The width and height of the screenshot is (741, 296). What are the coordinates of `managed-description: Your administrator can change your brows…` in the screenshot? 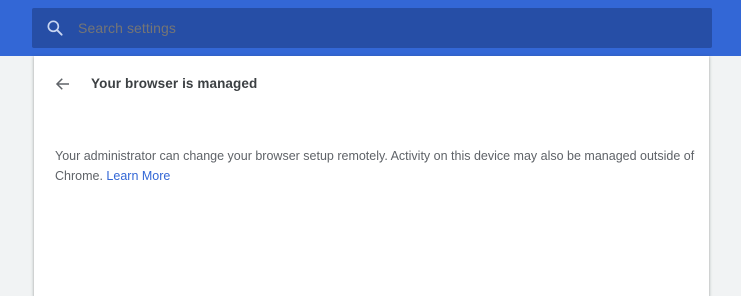 It's located at (375, 166).